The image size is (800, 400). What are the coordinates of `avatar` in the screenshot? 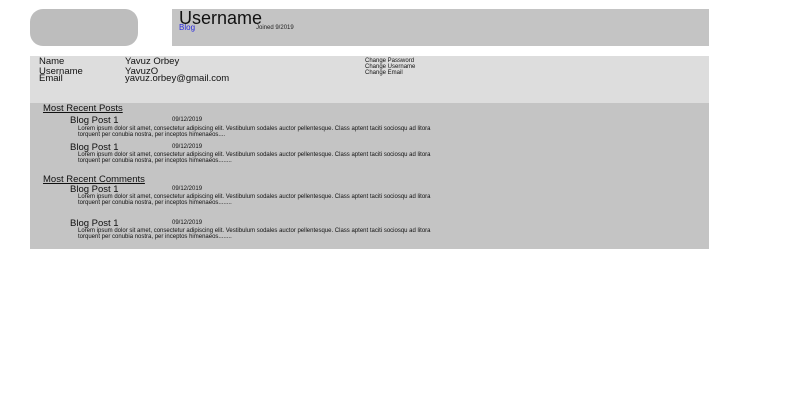 It's located at (84, 27).